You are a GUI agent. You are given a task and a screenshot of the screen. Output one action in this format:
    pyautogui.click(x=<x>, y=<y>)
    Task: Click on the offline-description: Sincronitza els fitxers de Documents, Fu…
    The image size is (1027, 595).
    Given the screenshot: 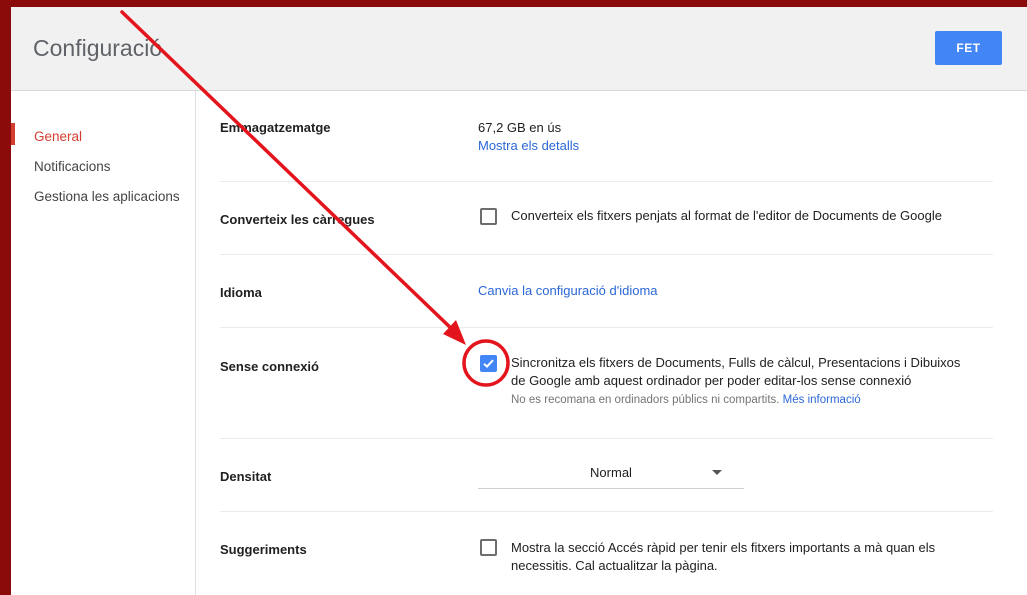 What is the action you would take?
    pyautogui.click(x=735, y=381)
    